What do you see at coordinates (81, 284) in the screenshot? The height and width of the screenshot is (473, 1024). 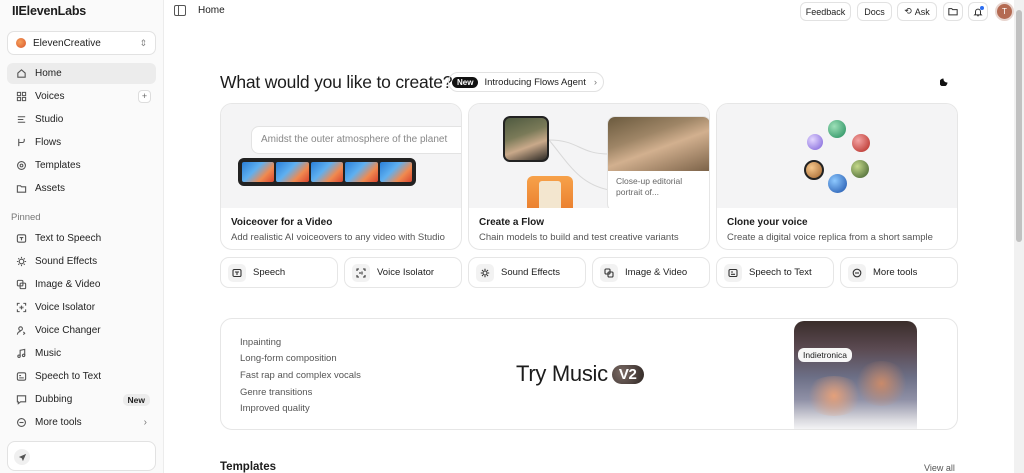 I see `sidebar-item-image-video: Image & Video` at bounding box center [81, 284].